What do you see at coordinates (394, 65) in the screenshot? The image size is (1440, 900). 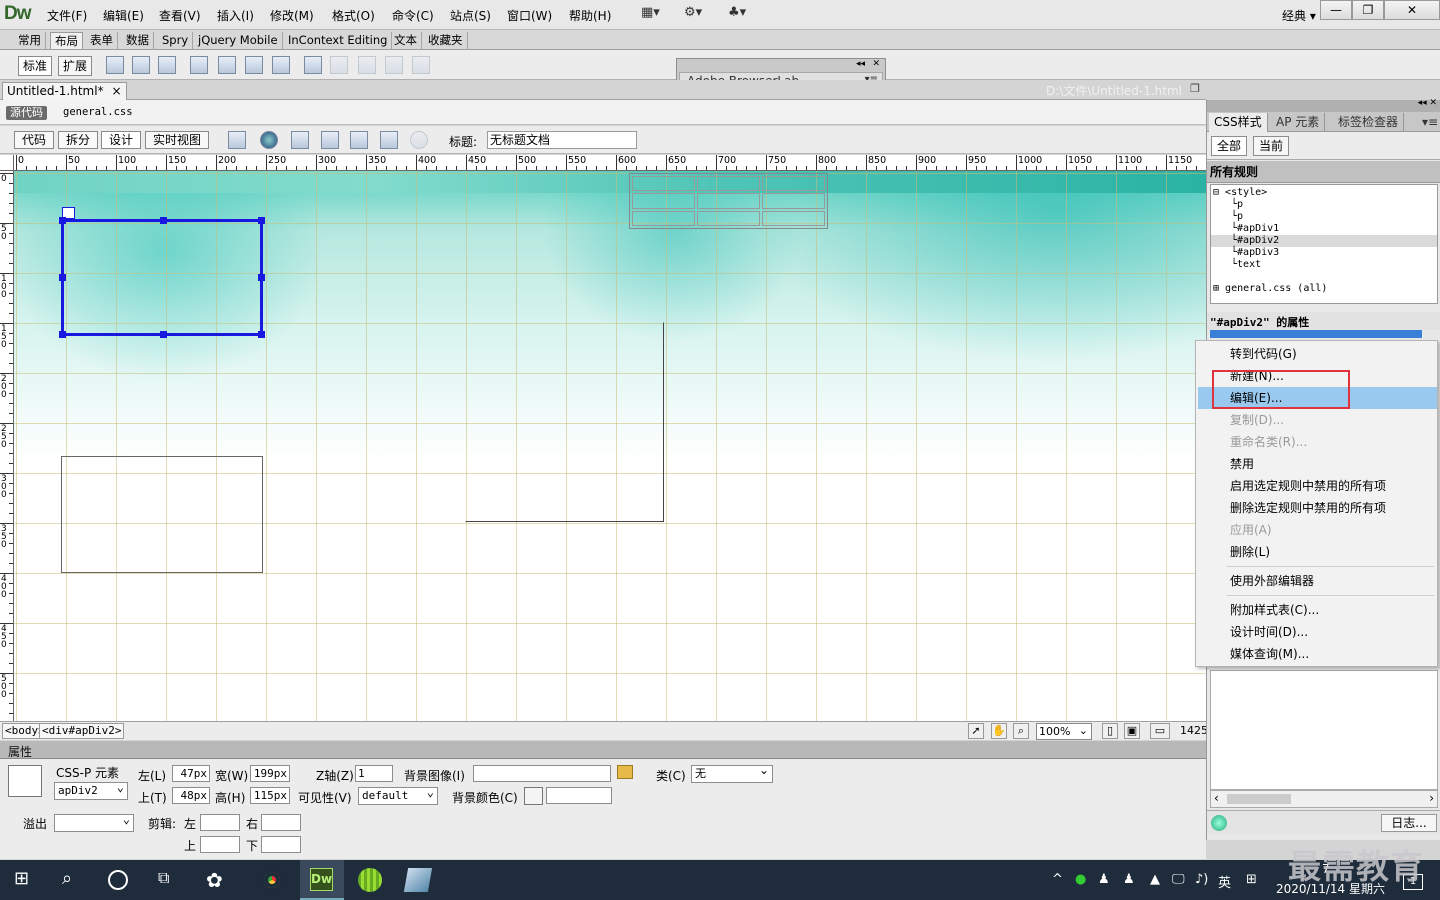 I see `insert-column-left-icon` at bounding box center [394, 65].